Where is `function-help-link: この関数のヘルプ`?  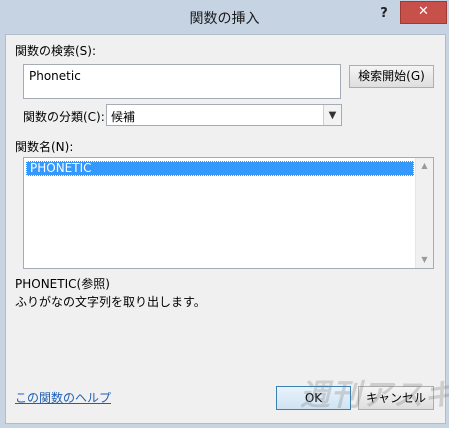
function-help-link: この関数のヘルプ is located at coordinates (63, 397).